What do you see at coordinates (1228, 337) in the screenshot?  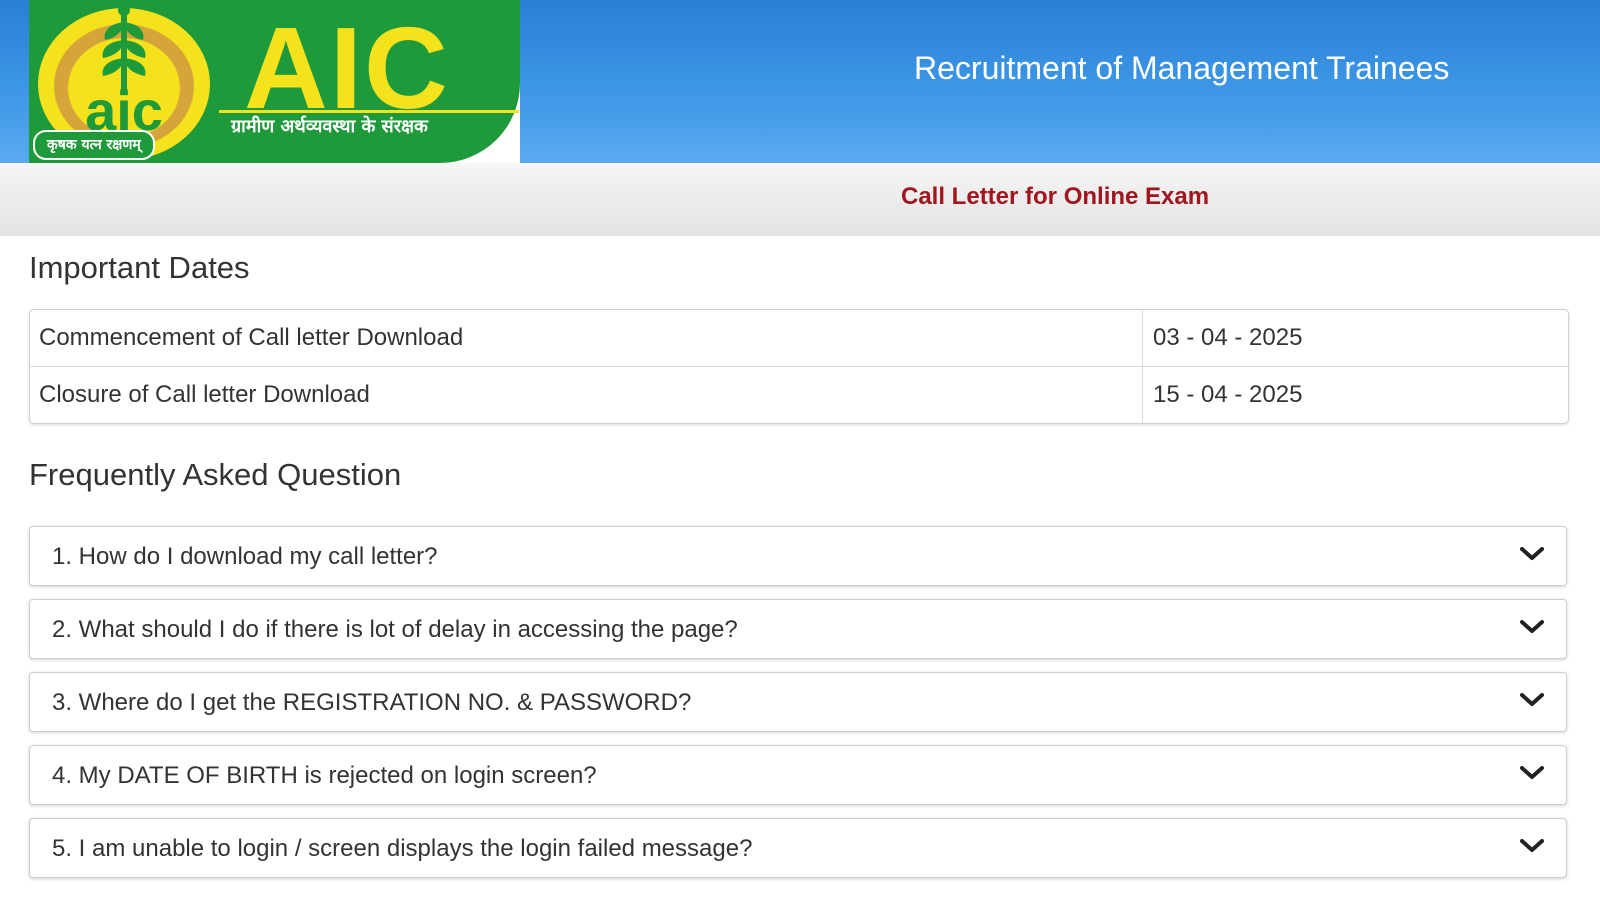 I see `date-value: 03 - 04 - 2025` at bounding box center [1228, 337].